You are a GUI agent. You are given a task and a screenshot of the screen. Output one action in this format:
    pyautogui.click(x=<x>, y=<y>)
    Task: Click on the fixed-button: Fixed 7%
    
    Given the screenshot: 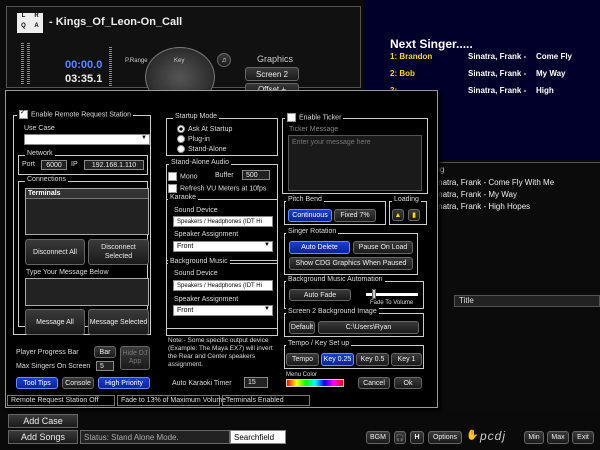 What is the action you would take?
    pyautogui.click(x=355, y=215)
    